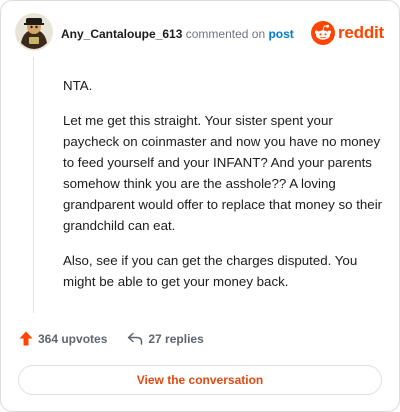 This screenshot has height=412, width=400. I want to click on reddit-logo-icon, so click(323, 33).